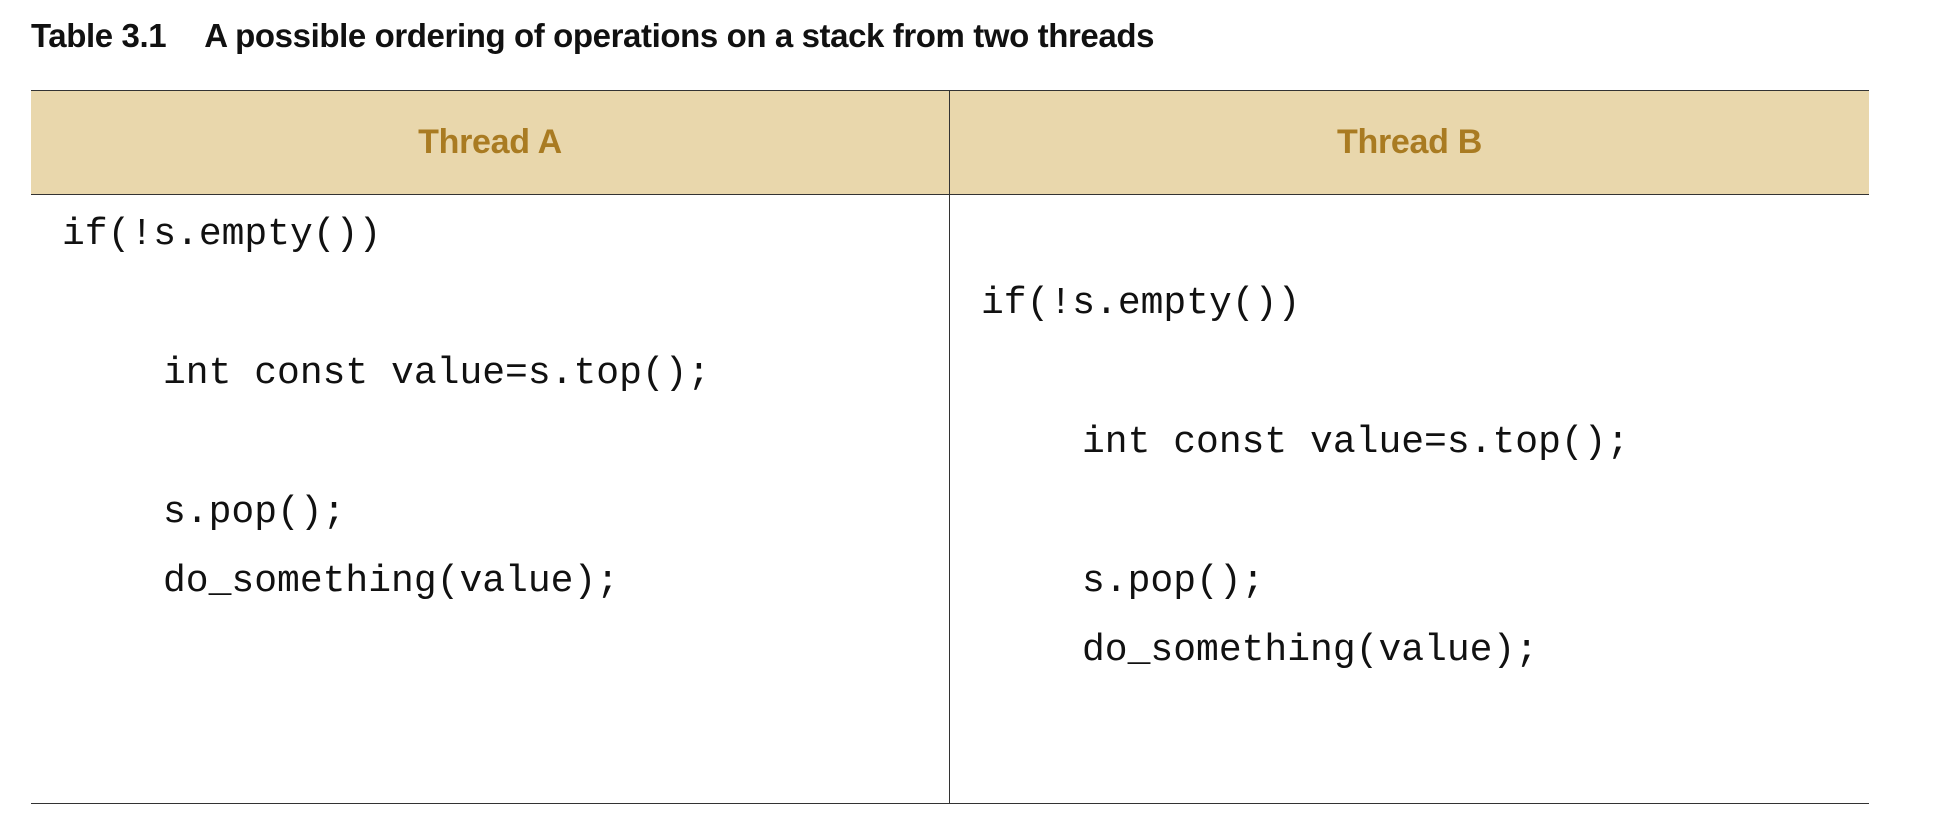  I want to click on column-header-thread-b: Thread B, so click(1409, 142).